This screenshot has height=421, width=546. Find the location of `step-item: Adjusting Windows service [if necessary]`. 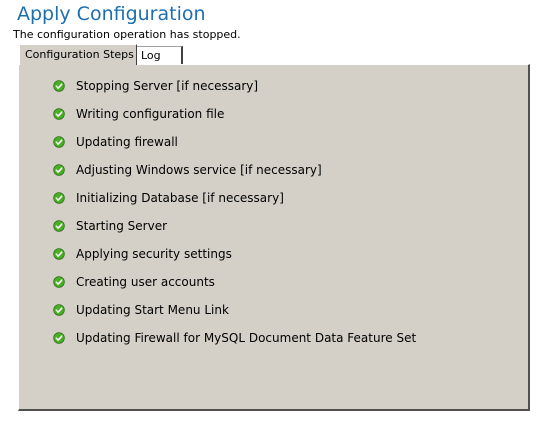

step-item: Adjusting Windows service [if necessary] is located at coordinates (187, 170).